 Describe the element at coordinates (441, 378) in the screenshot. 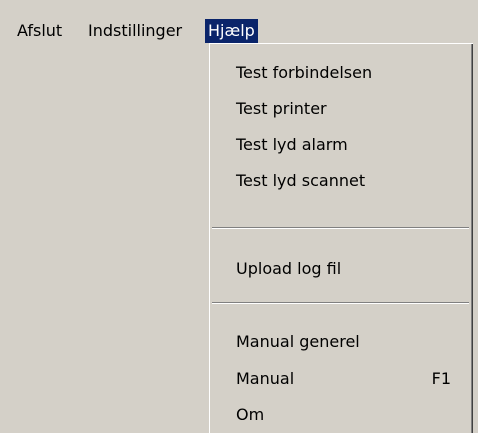

I see `menu-item-shortcut: F1` at that location.